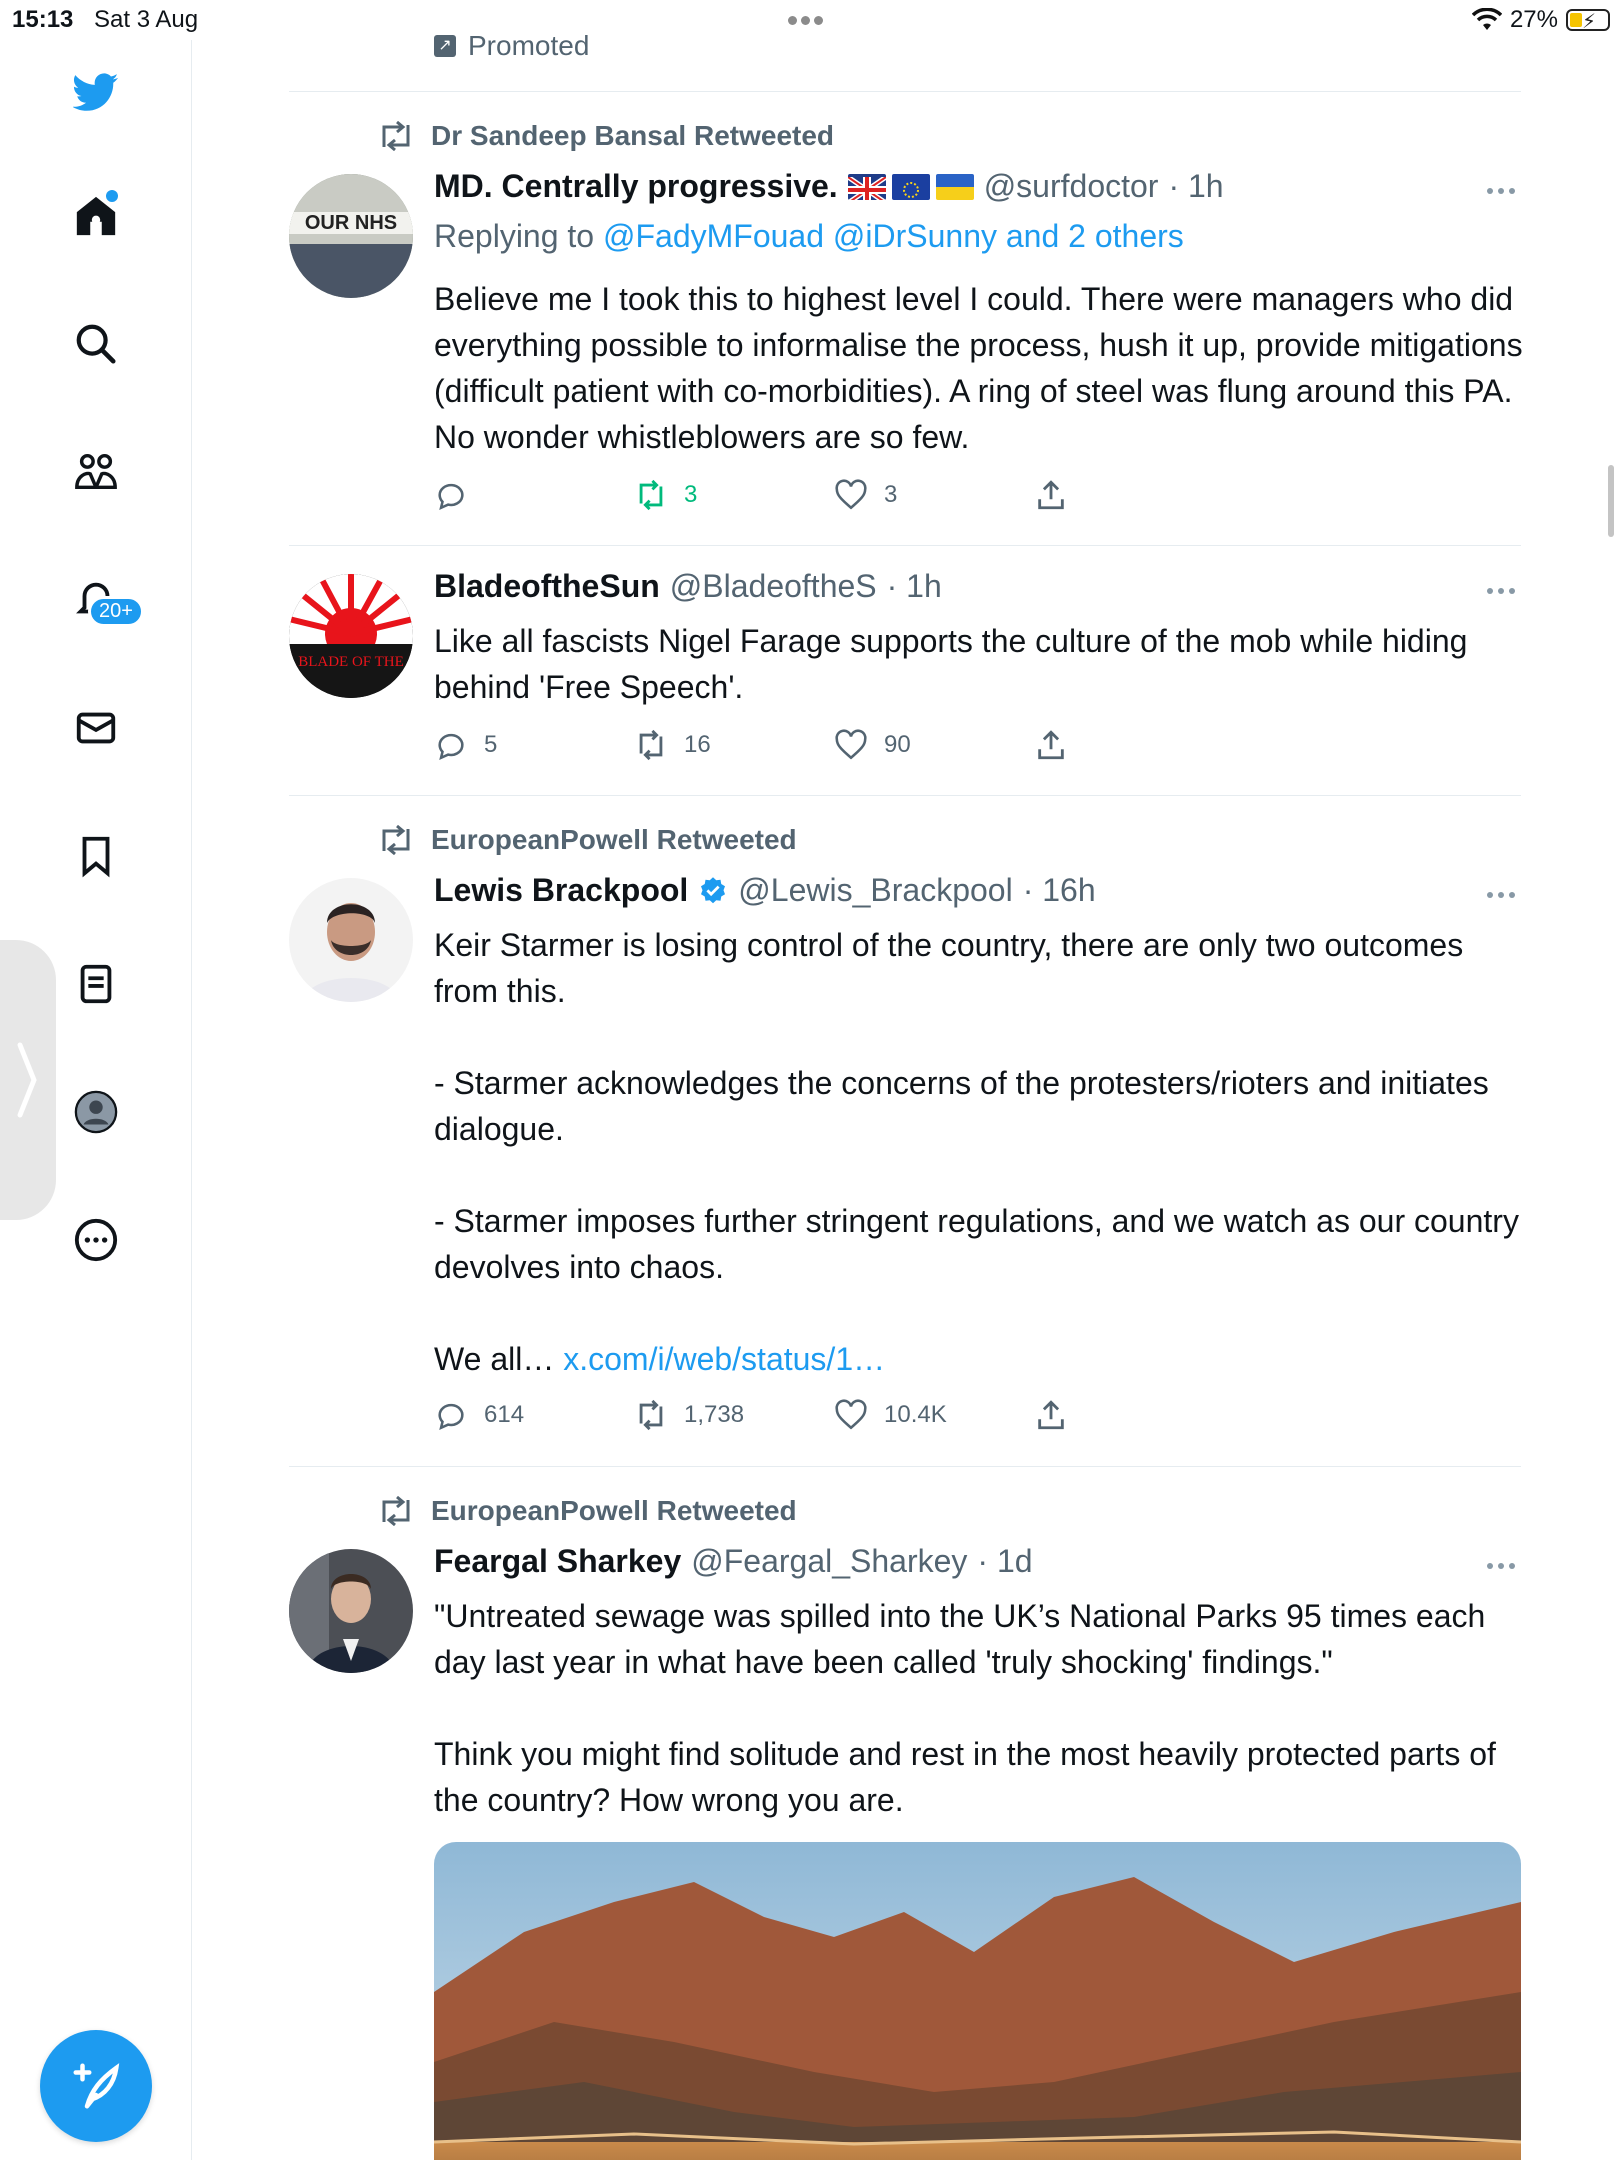  What do you see at coordinates (112, 196) in the screenshot?
I see `home-unread-dot` at bounding box center [112, 196].